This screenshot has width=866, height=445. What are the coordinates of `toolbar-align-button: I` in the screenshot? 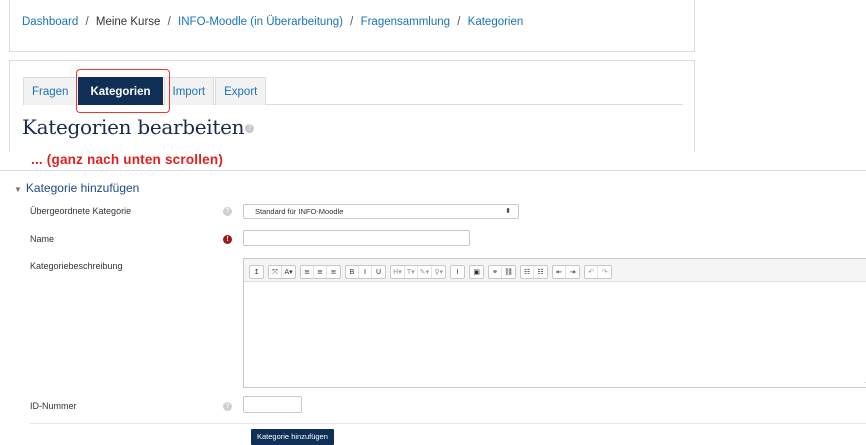 It's located at (365, 272).